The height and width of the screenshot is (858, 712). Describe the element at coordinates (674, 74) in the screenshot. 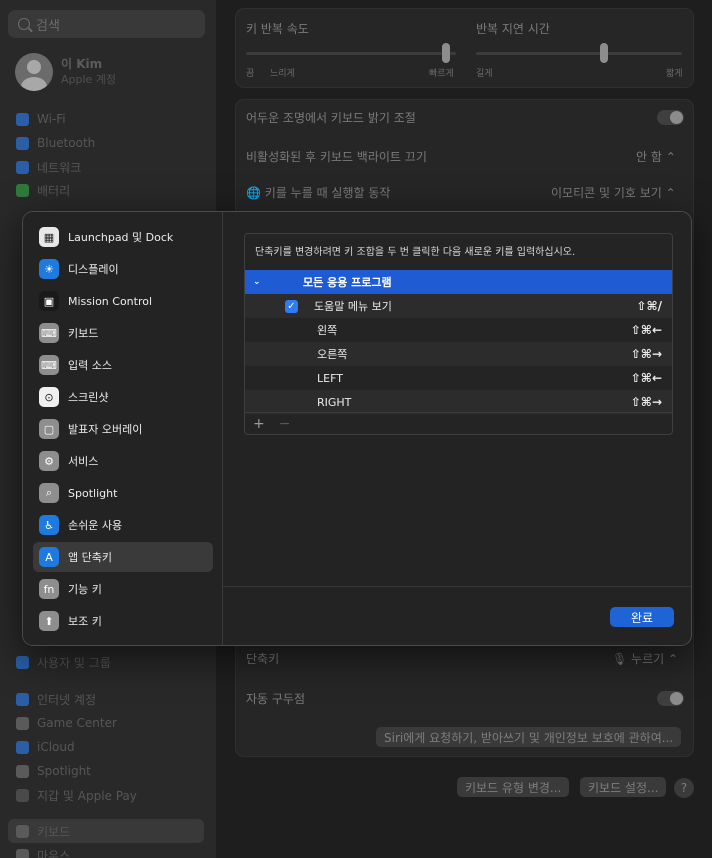

I see `delay-label-short: 짧게` at that location.